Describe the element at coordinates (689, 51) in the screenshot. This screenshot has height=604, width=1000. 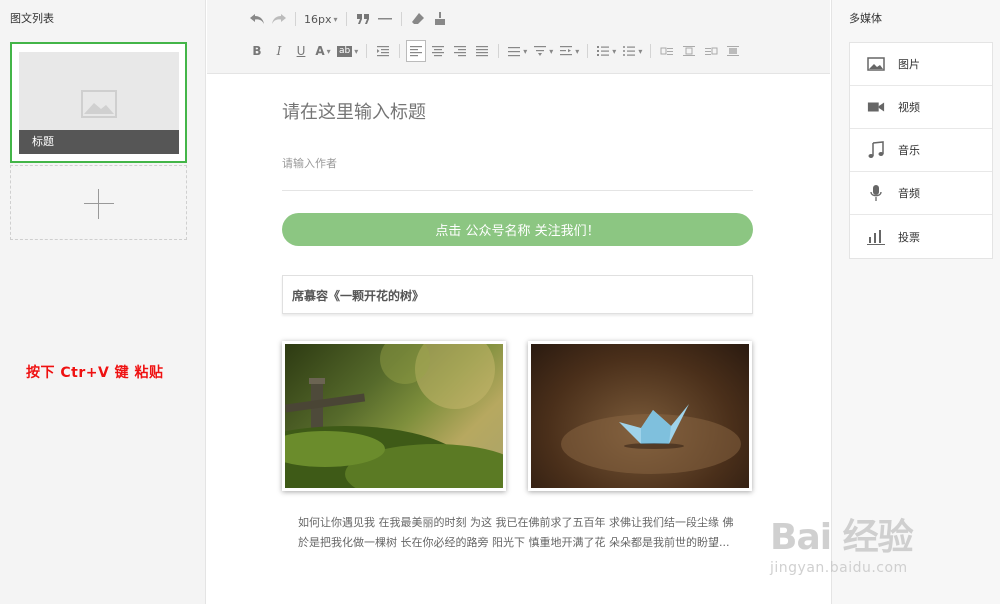
I see `image-float-none-icon` at that location.